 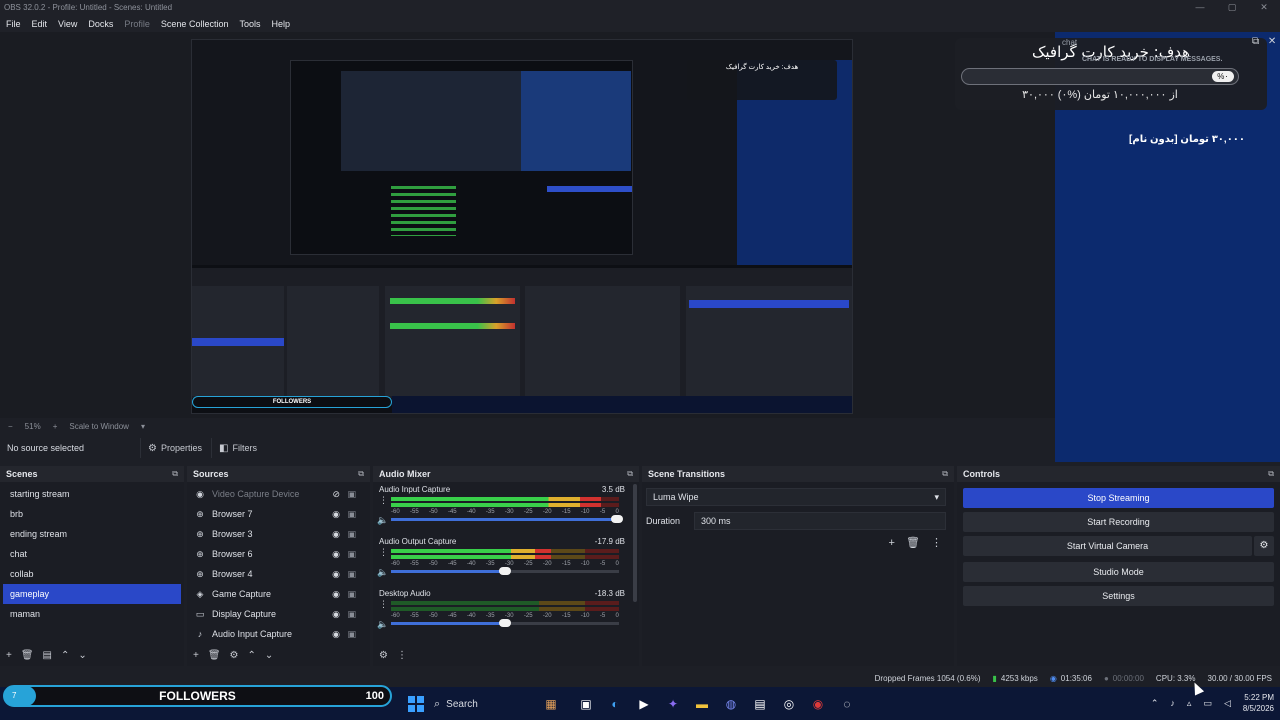 I want to click on source-item: ◈ Game Capture ◉ ▣, so click(x=278, y=594).